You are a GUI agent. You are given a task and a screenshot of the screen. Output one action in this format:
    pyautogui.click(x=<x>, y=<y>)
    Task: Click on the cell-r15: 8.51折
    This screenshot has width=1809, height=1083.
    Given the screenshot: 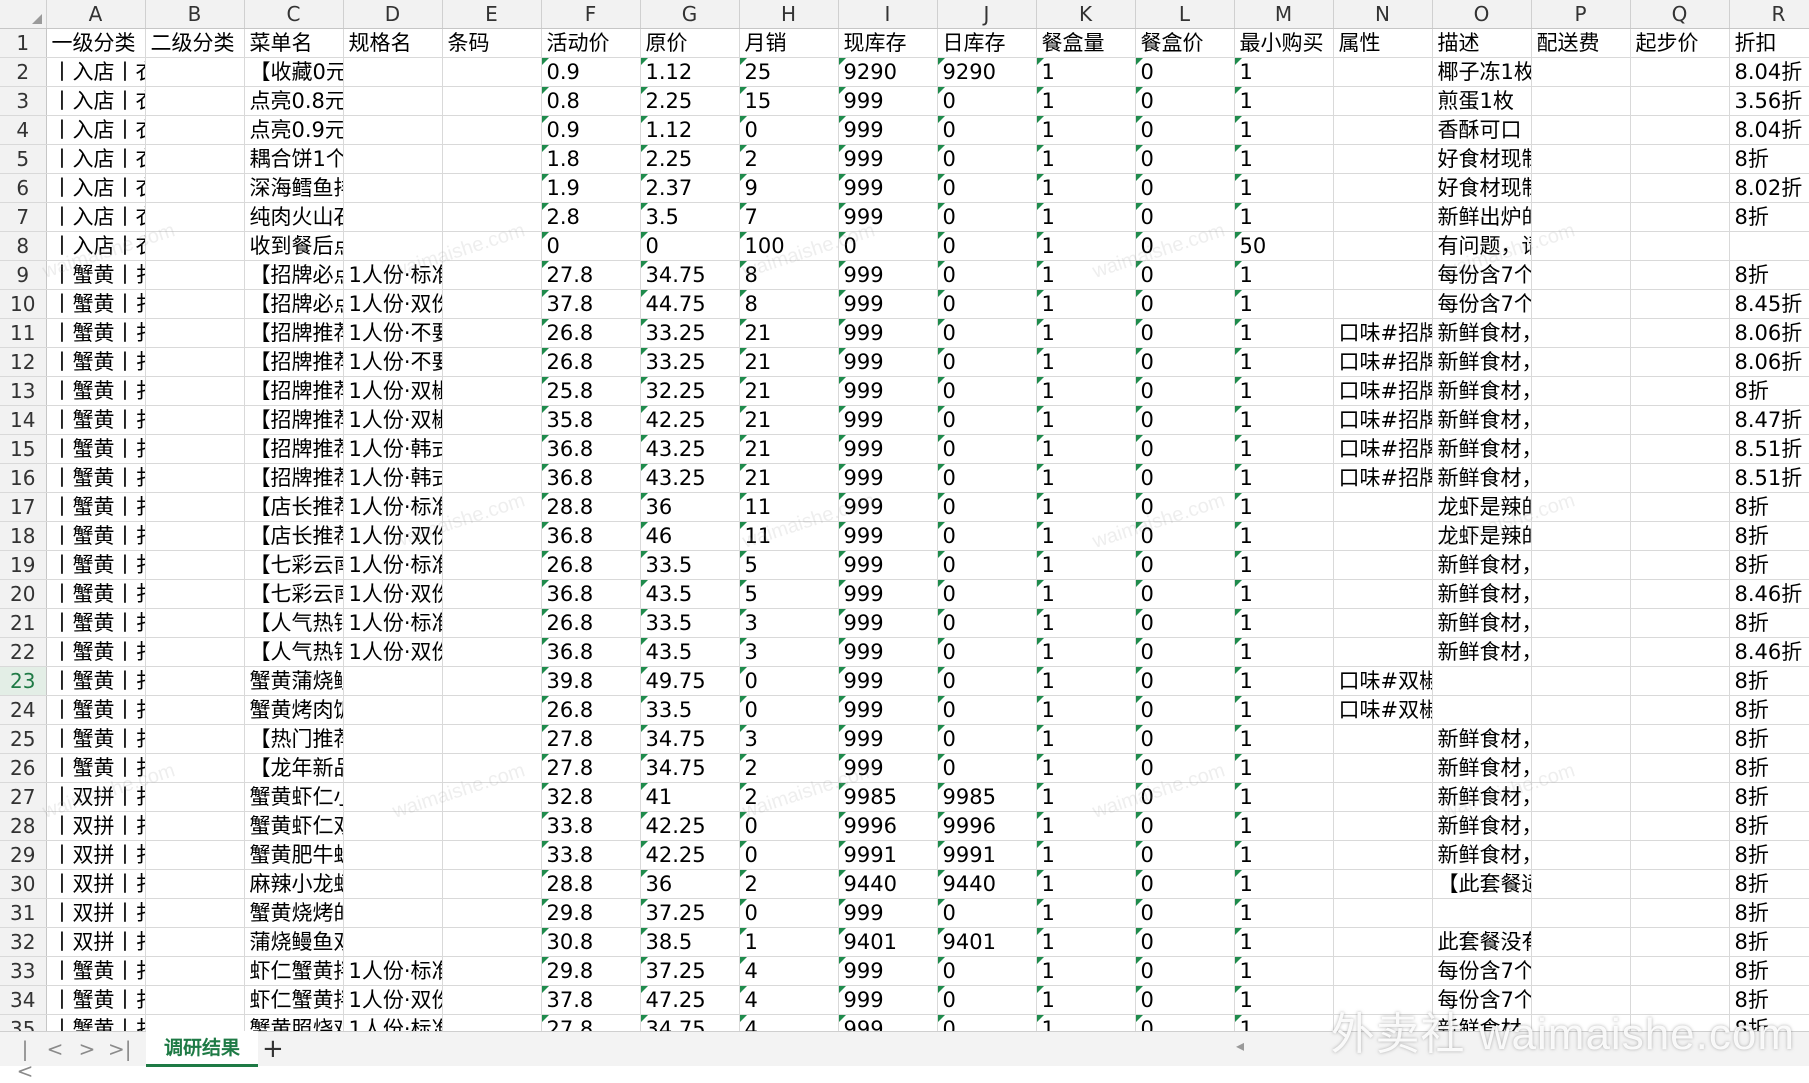 What is the action you would take?
    pyautogui.click(x=1769, y=449)
    